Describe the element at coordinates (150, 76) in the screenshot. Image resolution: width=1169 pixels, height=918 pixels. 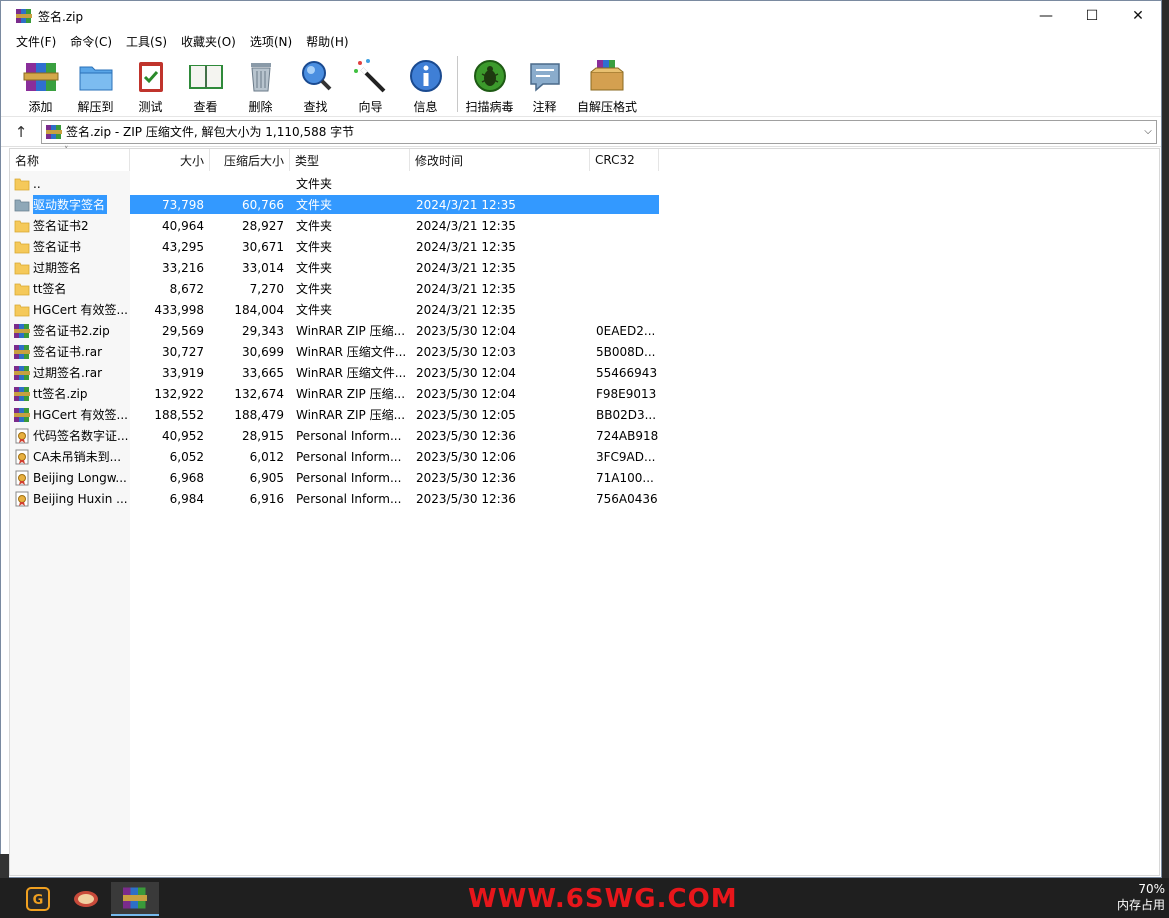
I see `test-clipboard-icon` at that location.